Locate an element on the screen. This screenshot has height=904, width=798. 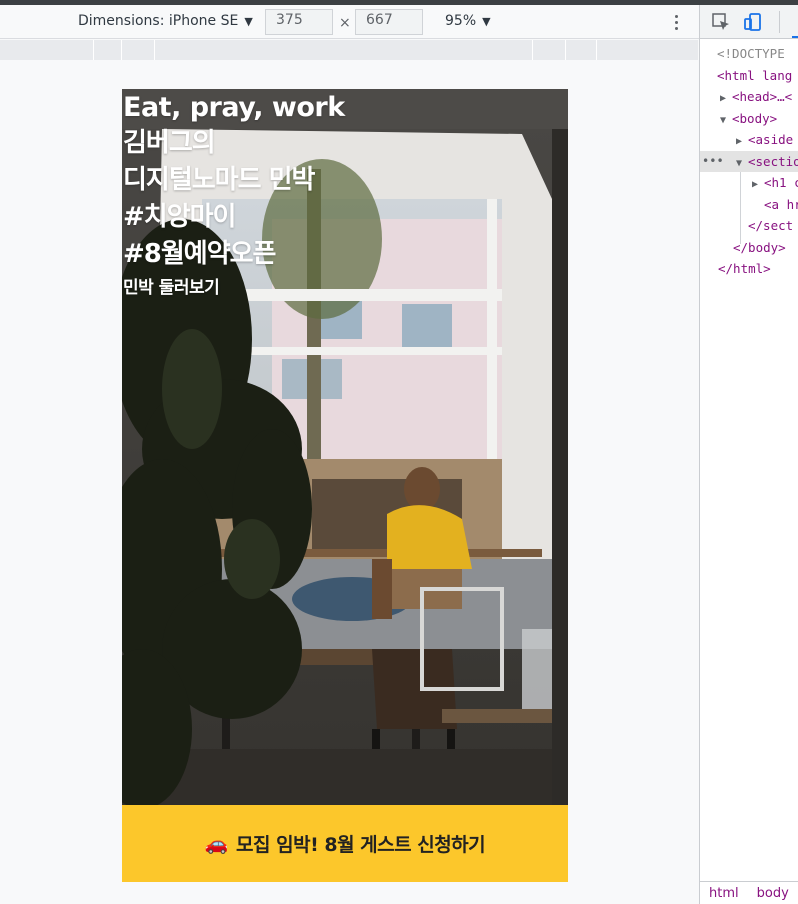
toolbar-divider is located at coordinates (779, 22).